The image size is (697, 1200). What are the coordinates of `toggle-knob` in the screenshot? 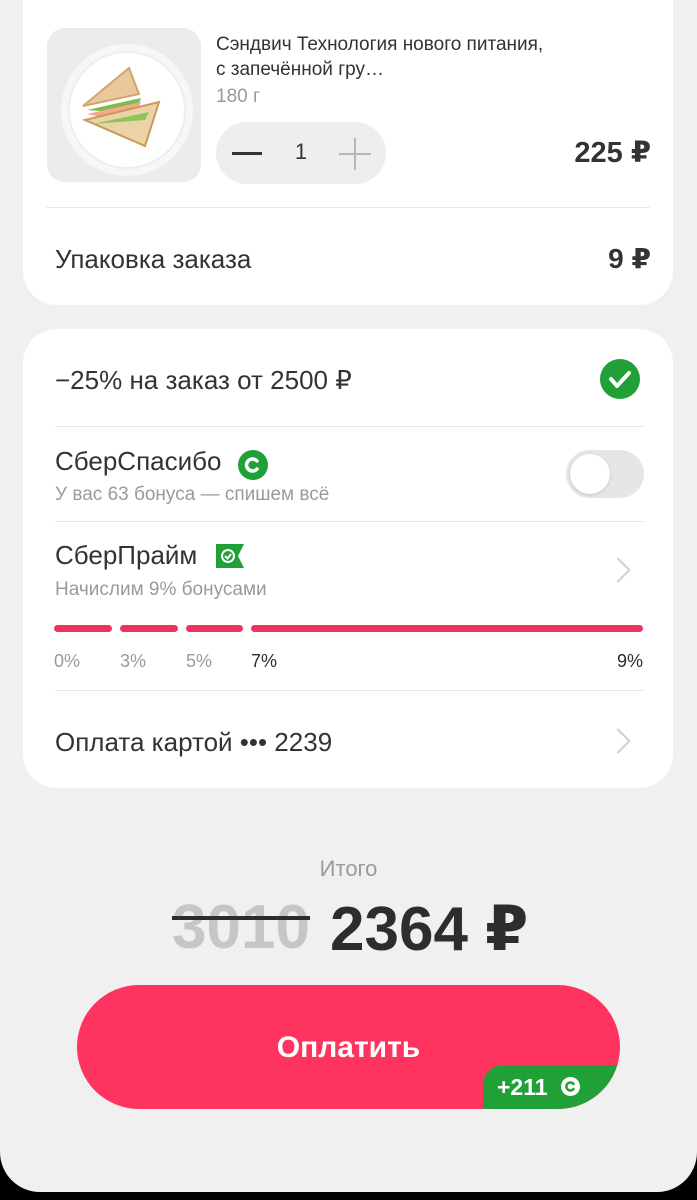 It's located at (590, 474).